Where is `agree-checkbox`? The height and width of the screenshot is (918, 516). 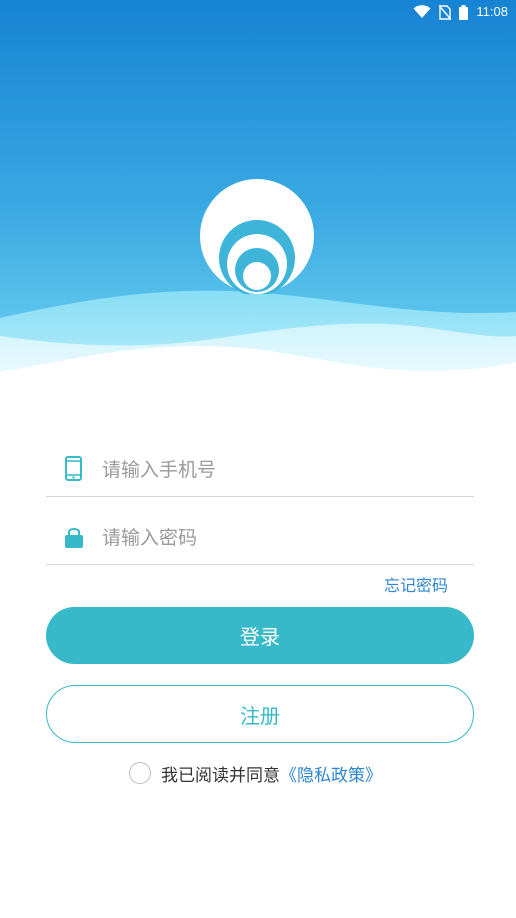 agree-checkbox is located at coordinates (140, 773).